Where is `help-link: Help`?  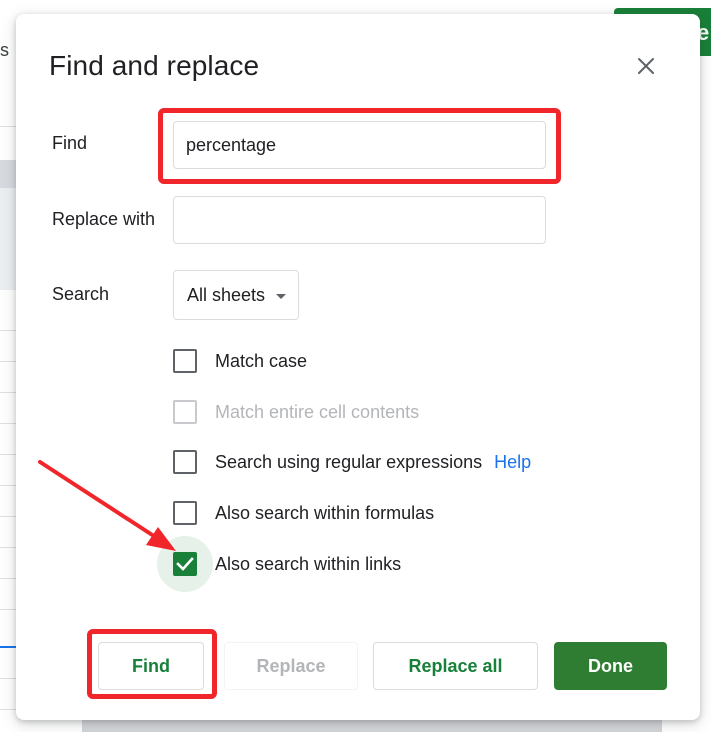
help-link: Help is located at coordinates (512, 462).